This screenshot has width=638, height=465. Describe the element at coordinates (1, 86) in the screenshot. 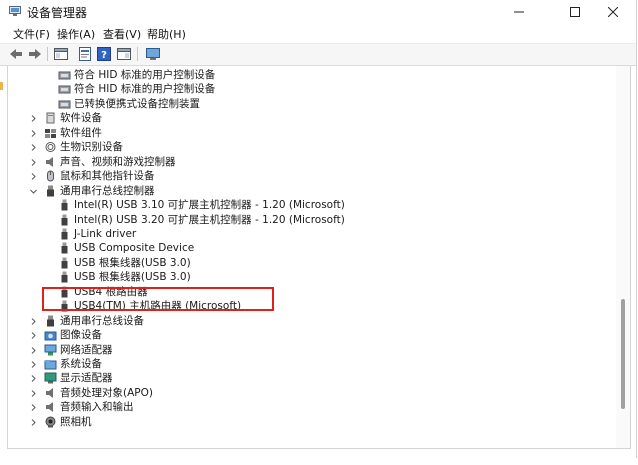

I see `background-window-edge` at that location.